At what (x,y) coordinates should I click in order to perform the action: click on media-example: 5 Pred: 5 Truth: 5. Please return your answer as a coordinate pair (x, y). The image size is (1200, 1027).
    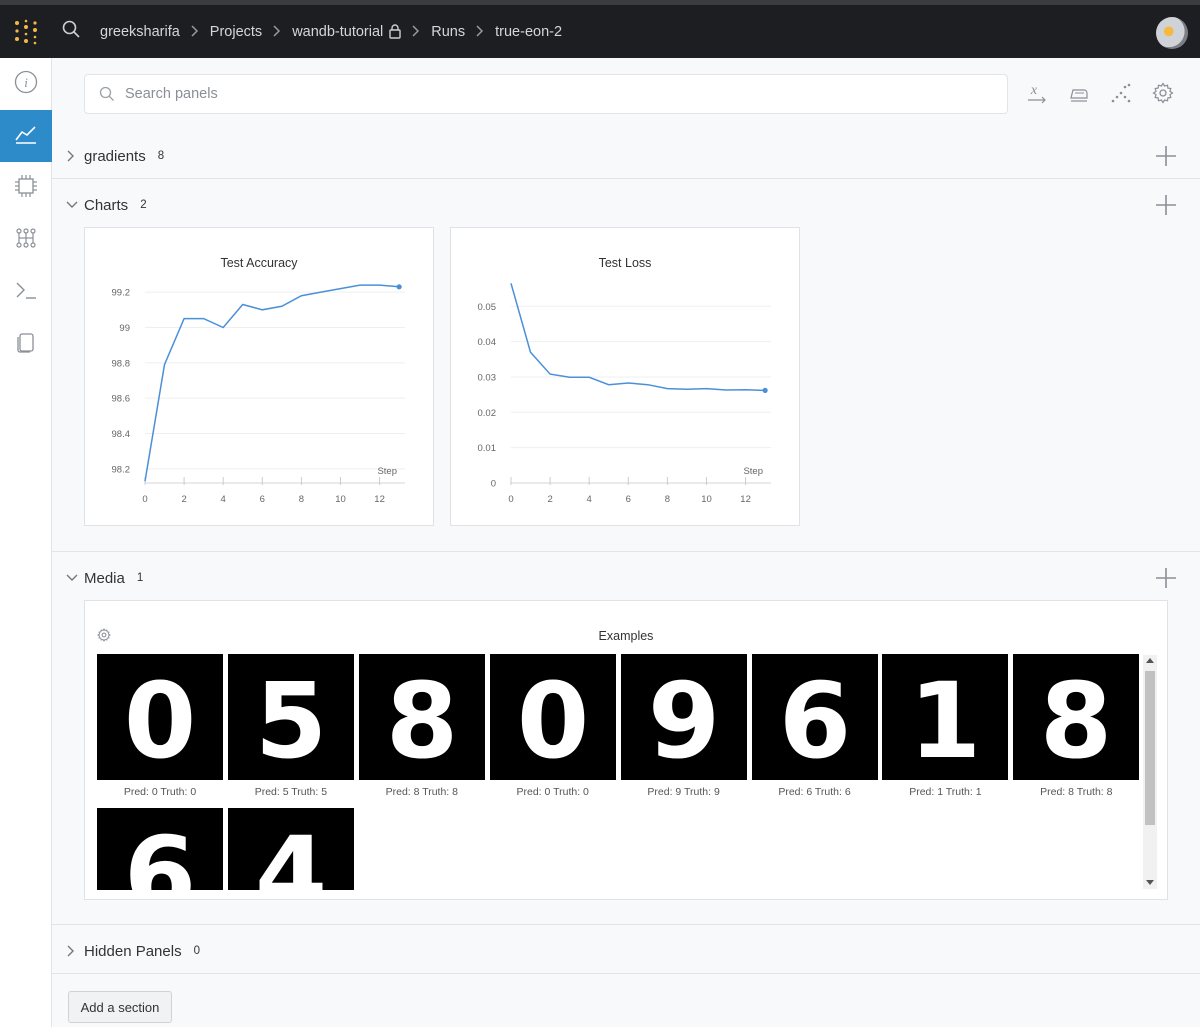
    Looking at the image, I should click on (290, 726).